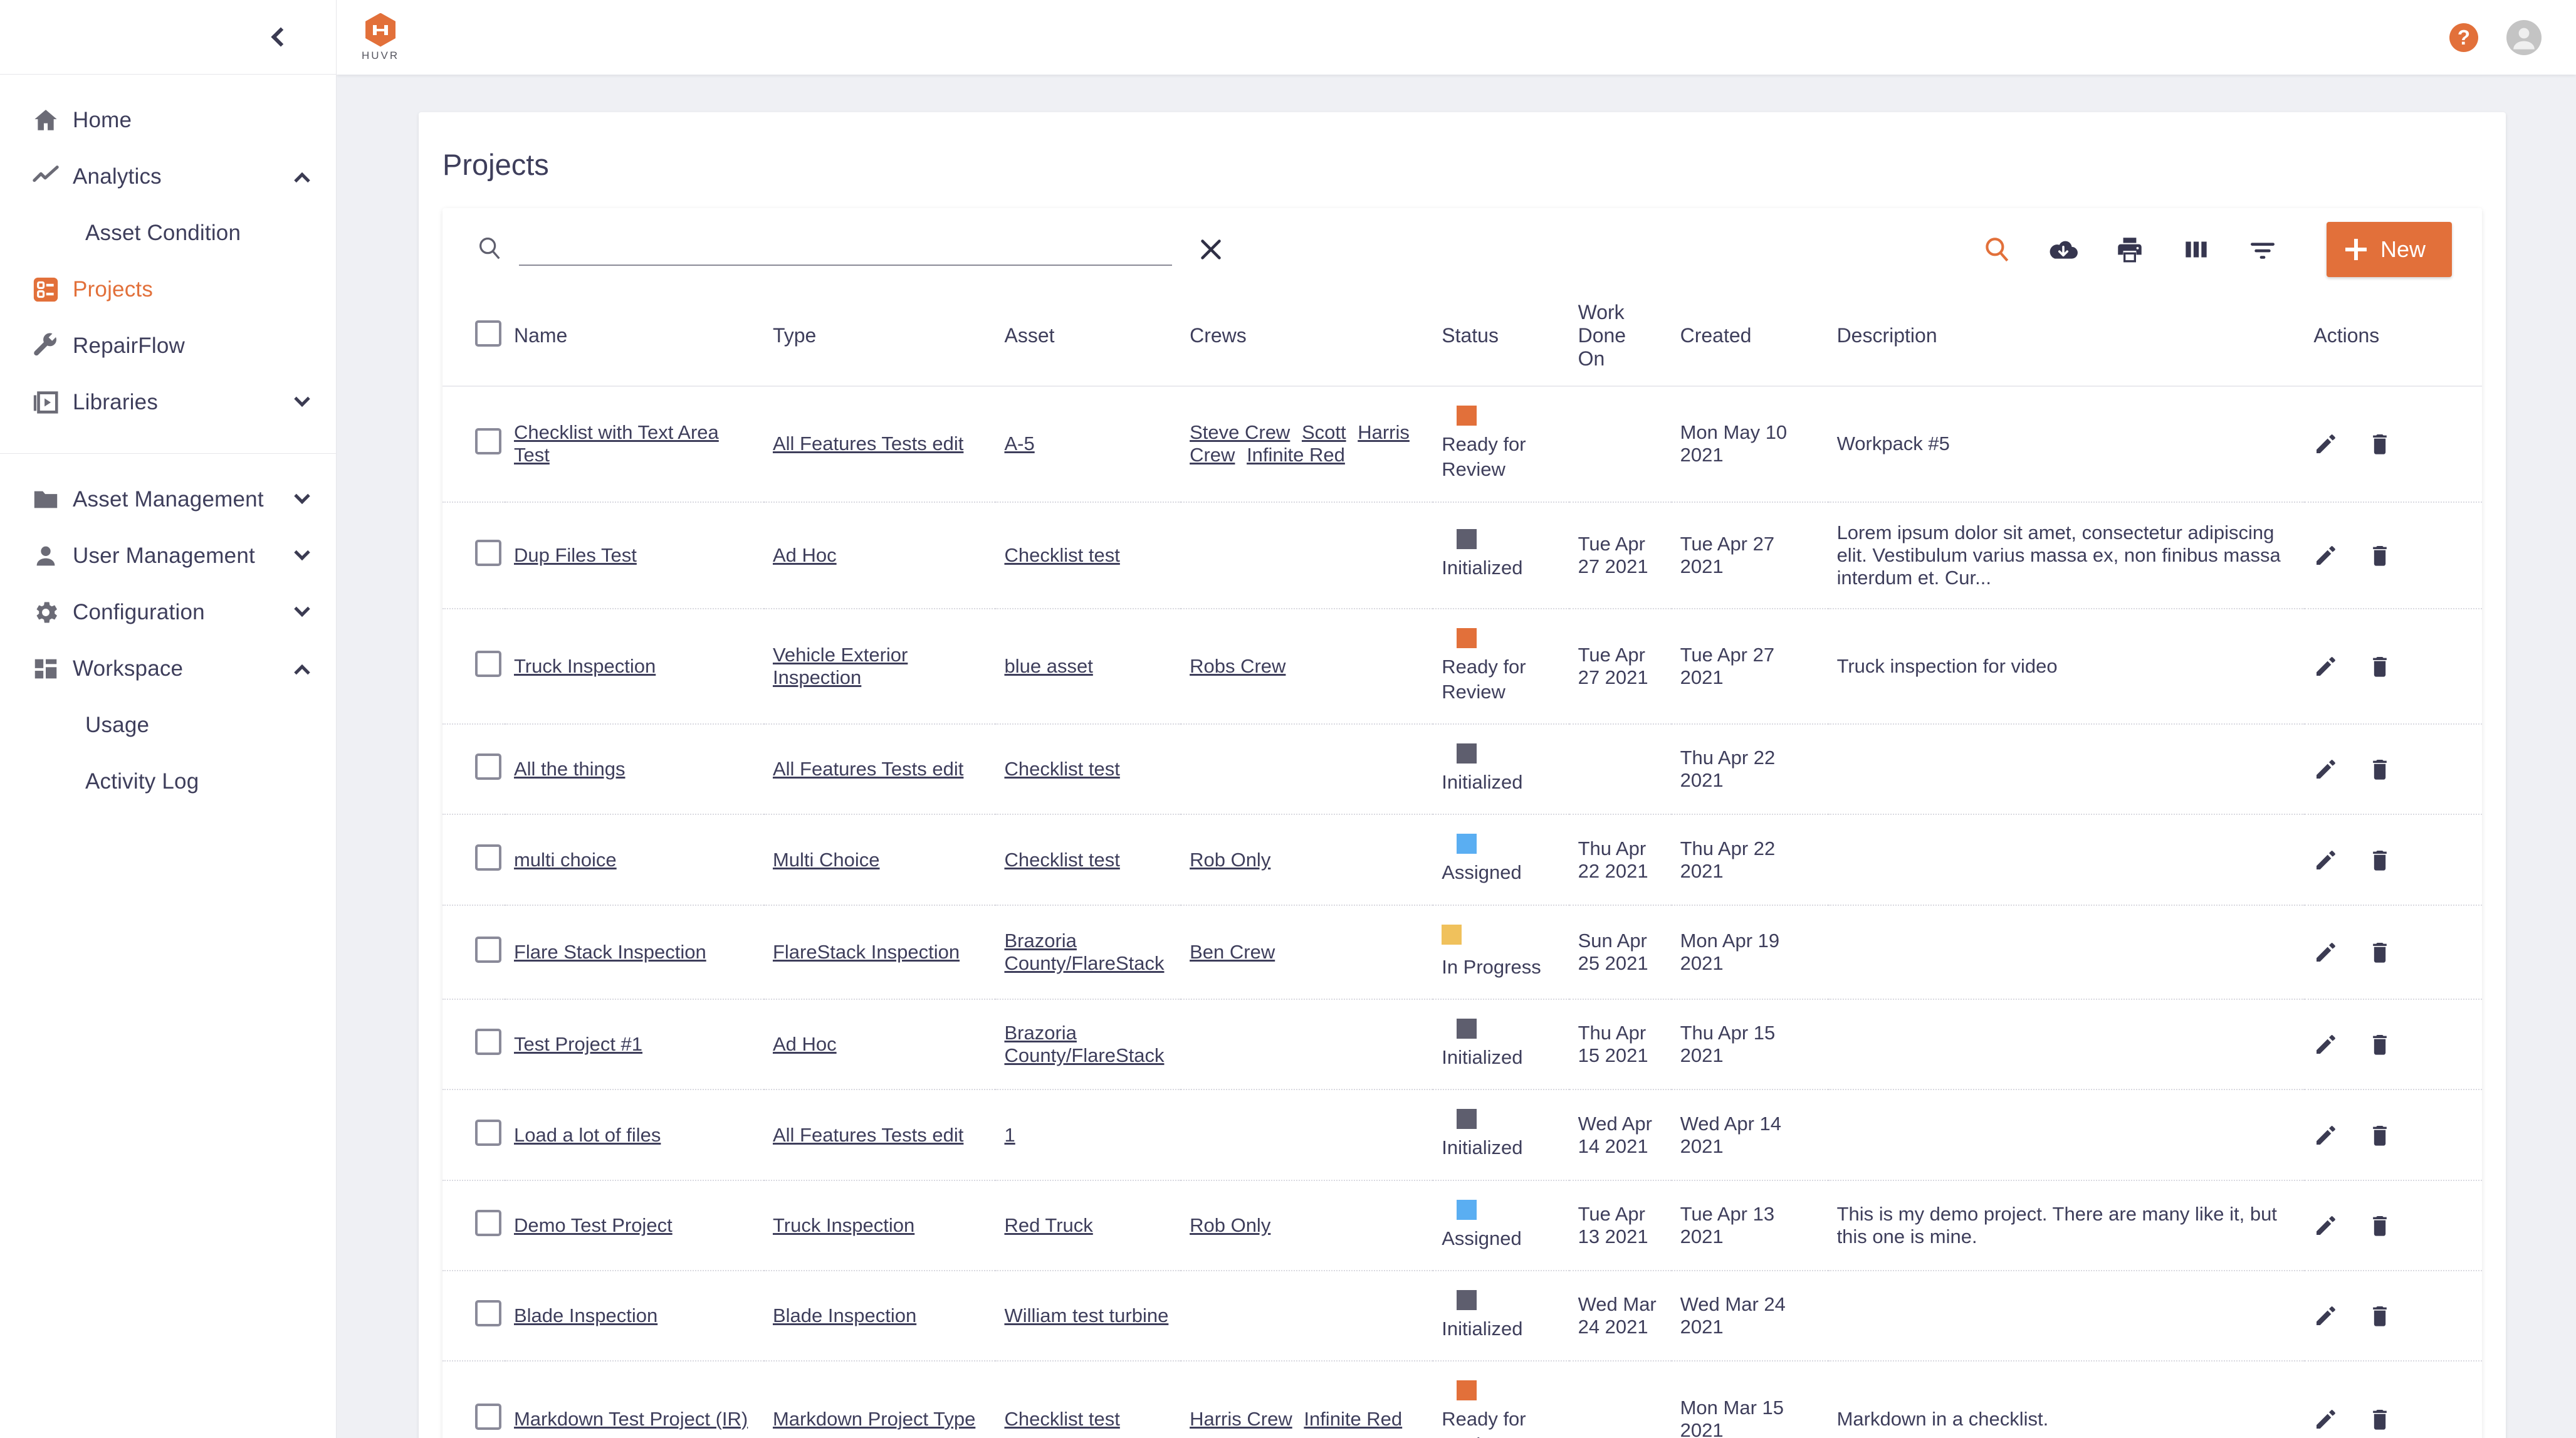 Image resolution: width=2576 pixels, height=1438 pixels. I want to click on huvr-logo: HUVR, so click(380, 37).